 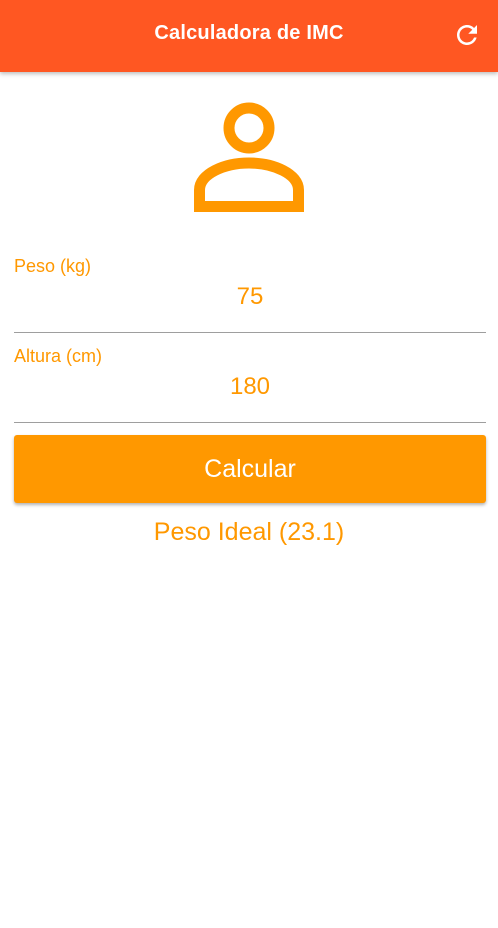 What do you see at coordinates (249, 157) in the screenshot?
I see `person-outline-icon` at bounding box center [249, 157].